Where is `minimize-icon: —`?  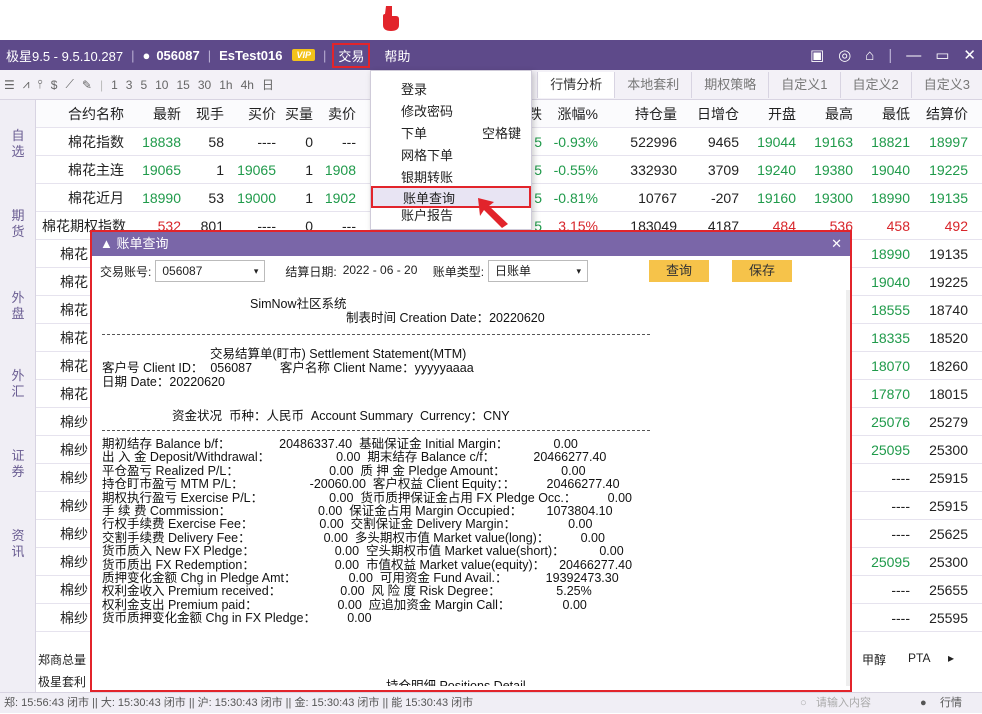 minimize-icon: — is located at coordinates (913, 55).